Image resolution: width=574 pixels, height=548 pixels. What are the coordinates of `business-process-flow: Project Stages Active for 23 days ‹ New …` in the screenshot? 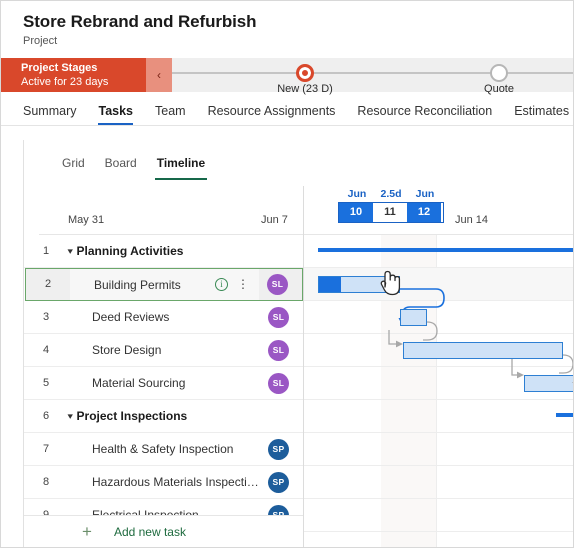 It's located at (287, 76).